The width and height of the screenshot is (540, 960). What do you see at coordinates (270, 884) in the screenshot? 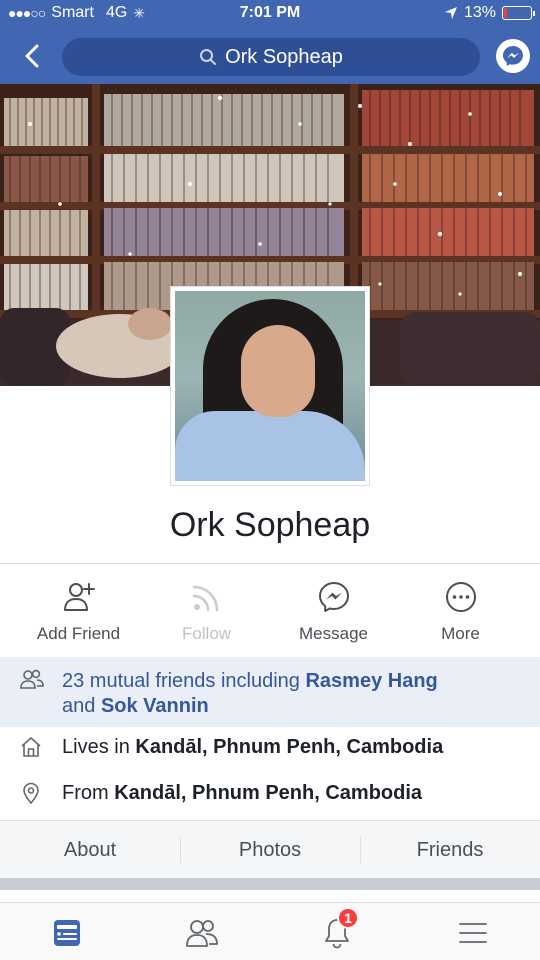
I see `section-separator` at bounding box center [270, 884].